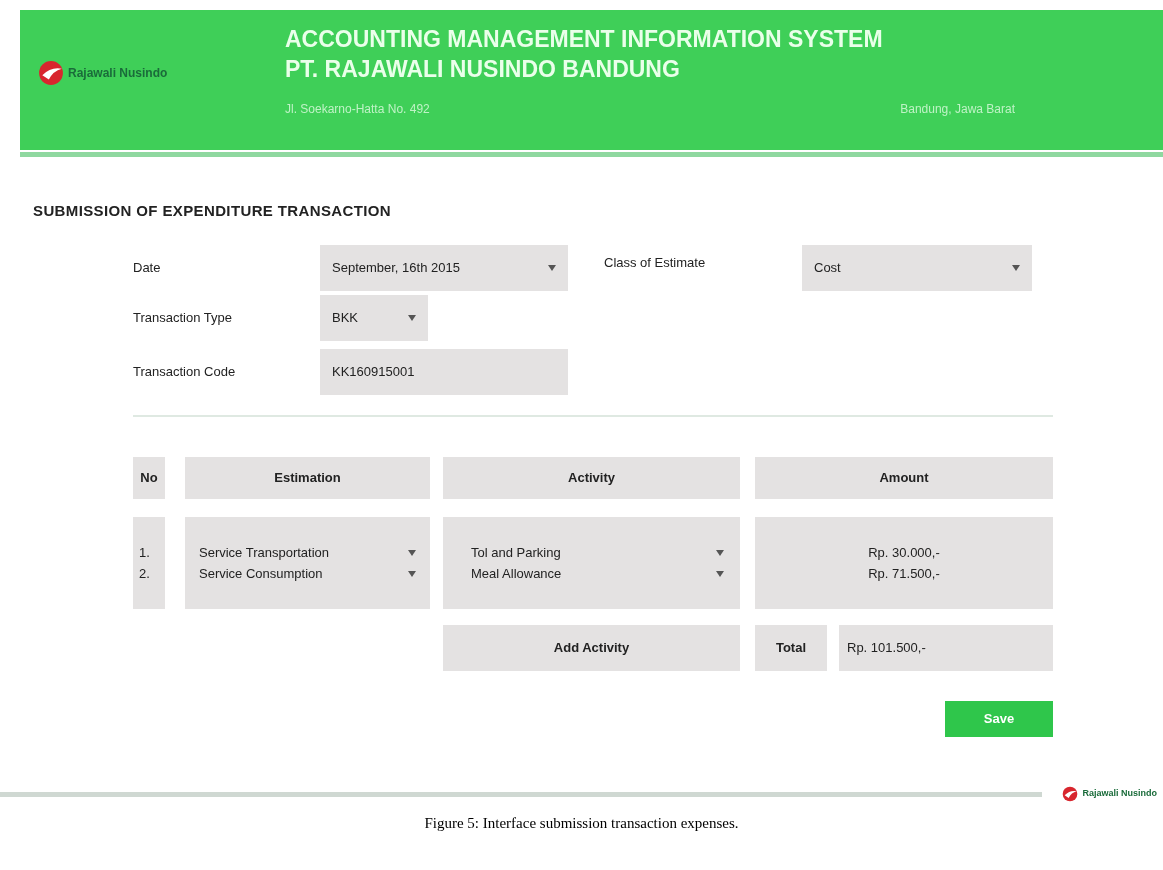  I want to click on row-number: 2., so click(144, 573).